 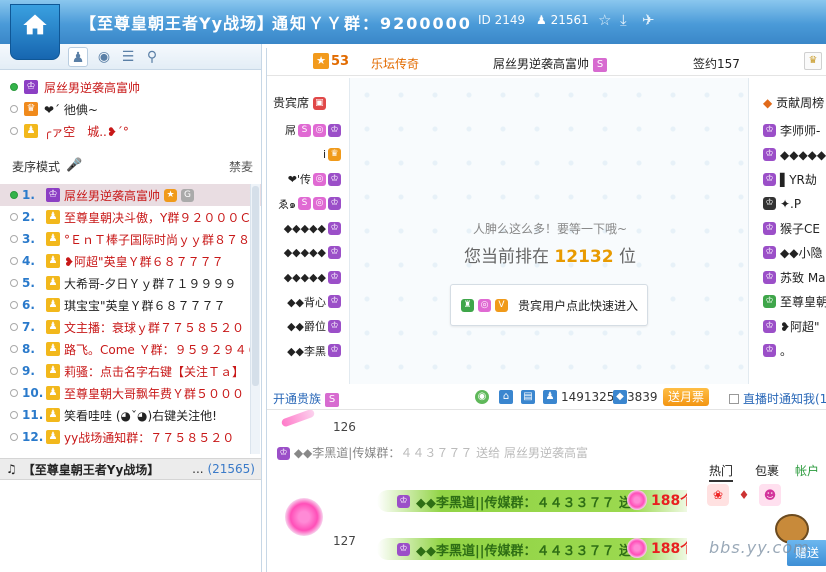 What do you see at coordinates (307, 302) in the screenshot?
I see `vip-seat: ◆◆背心 ♔` at bounding box center [307, 302].